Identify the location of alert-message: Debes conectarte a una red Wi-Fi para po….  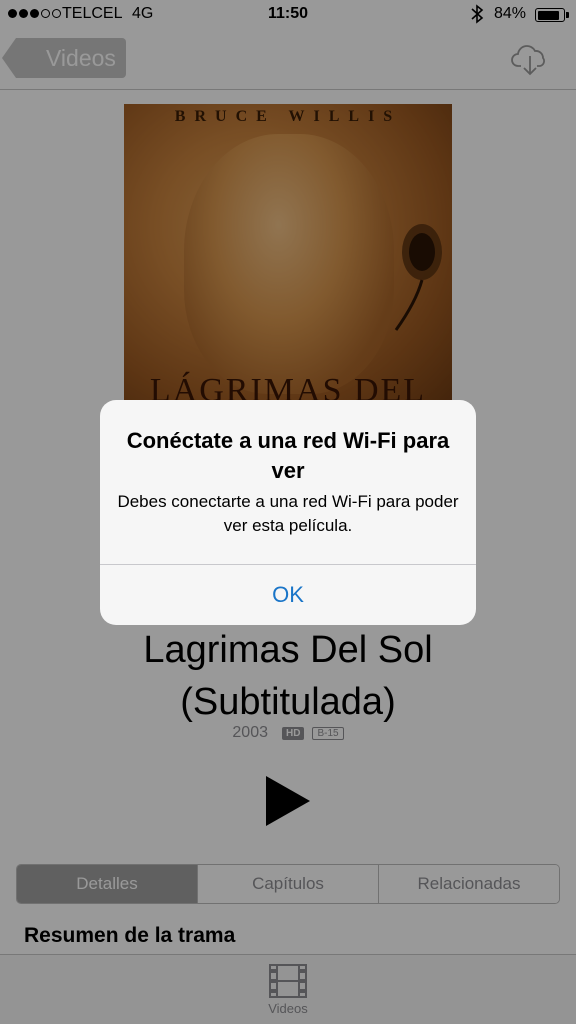
(288, 513).